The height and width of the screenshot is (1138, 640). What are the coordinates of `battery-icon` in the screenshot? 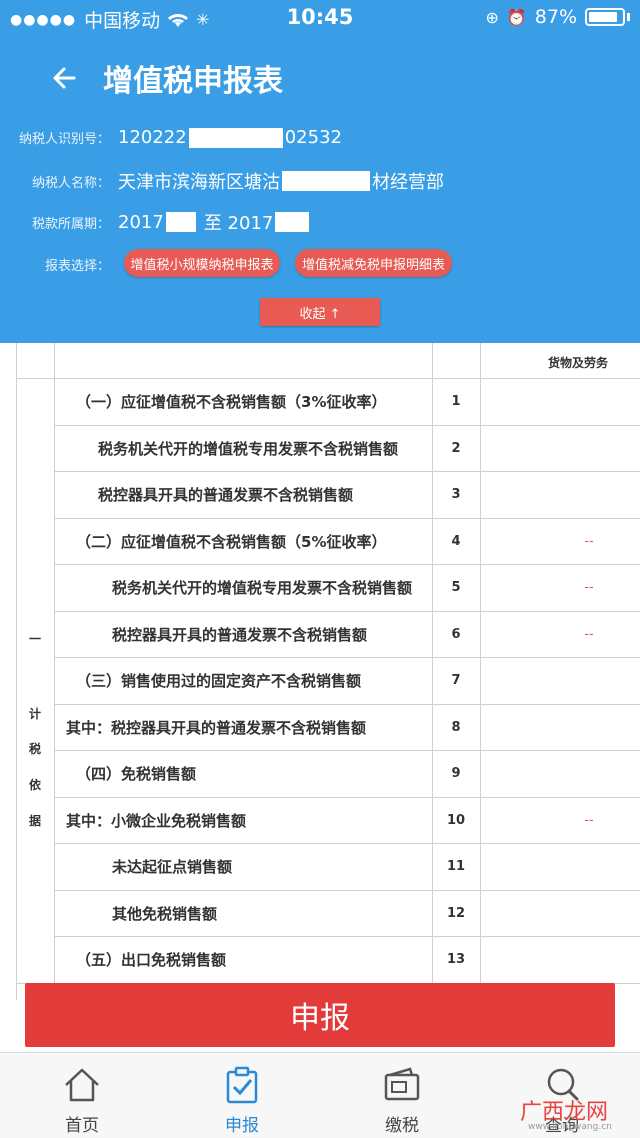 It's located at (605, 17).